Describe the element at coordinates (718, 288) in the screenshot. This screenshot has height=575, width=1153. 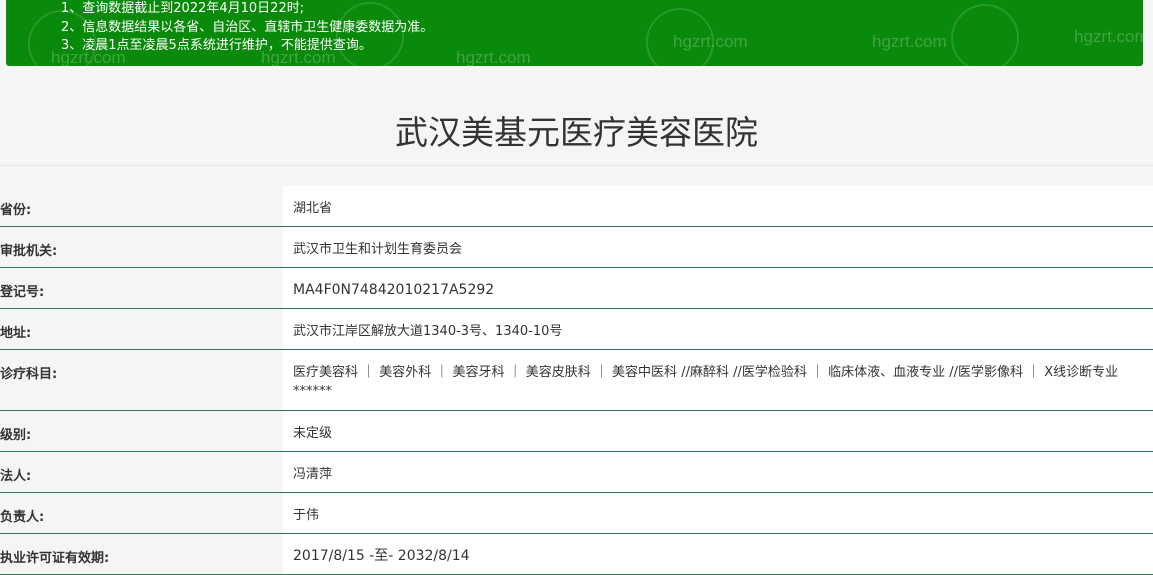
I see `row-value: MA4F0N74842010217A5292` at that location.